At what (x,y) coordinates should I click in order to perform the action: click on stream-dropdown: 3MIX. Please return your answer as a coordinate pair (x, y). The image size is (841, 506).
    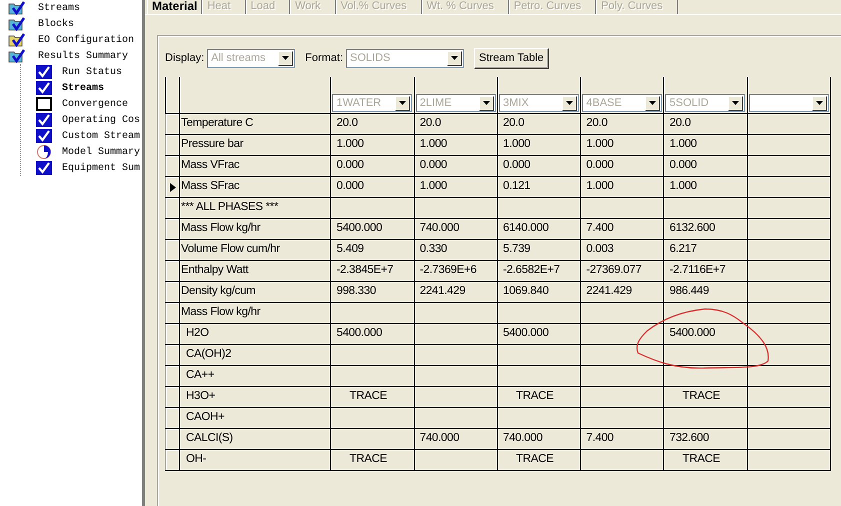
    Looking at the image, I should click on (538, 103).